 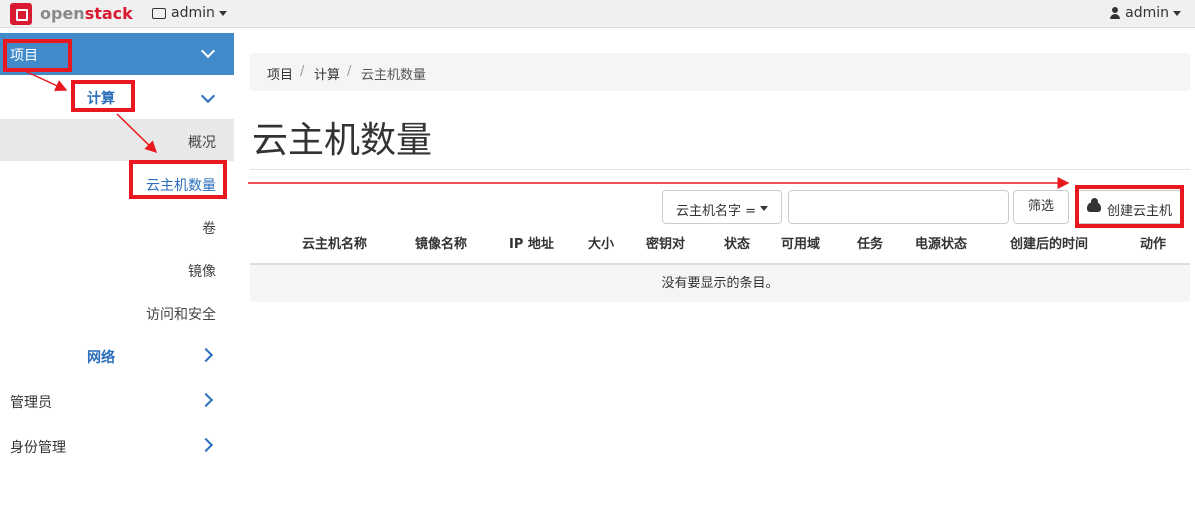 What do you see at coordinates (800, 242) in the screenshot?
I see `table-header: 可用域` at bounding box center [800, 242].